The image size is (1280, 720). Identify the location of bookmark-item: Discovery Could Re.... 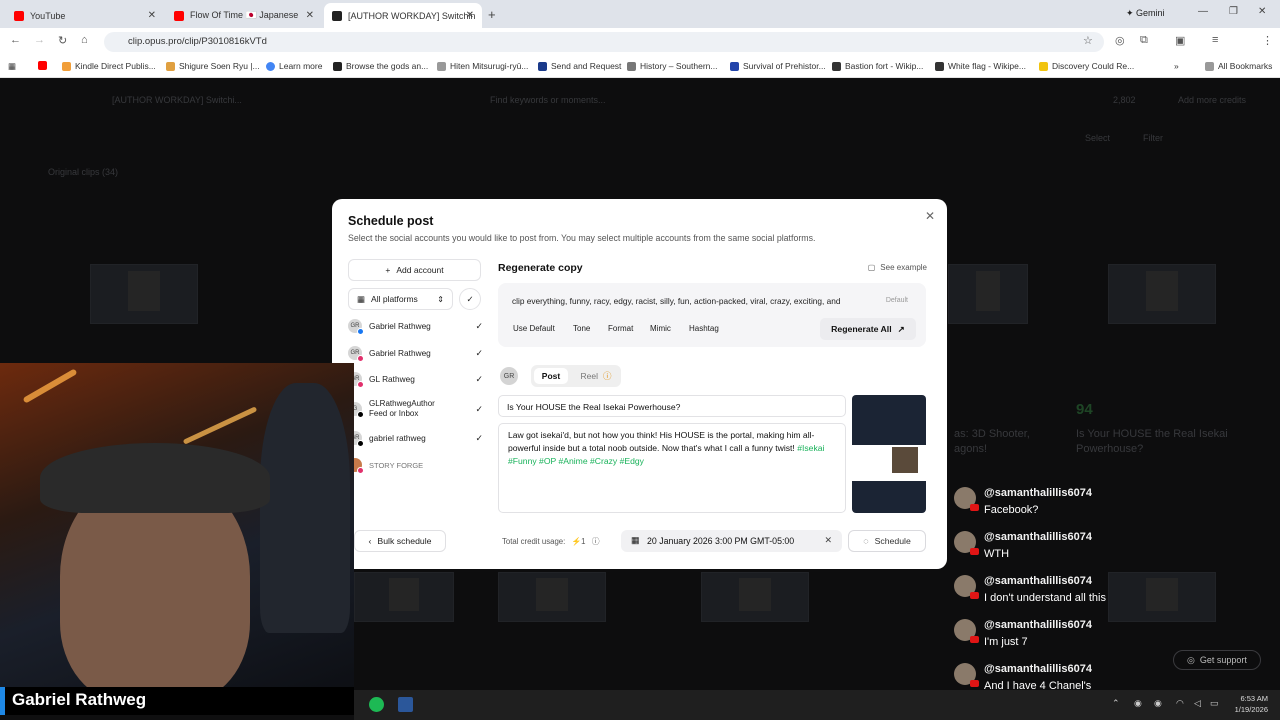
(1086, 66).